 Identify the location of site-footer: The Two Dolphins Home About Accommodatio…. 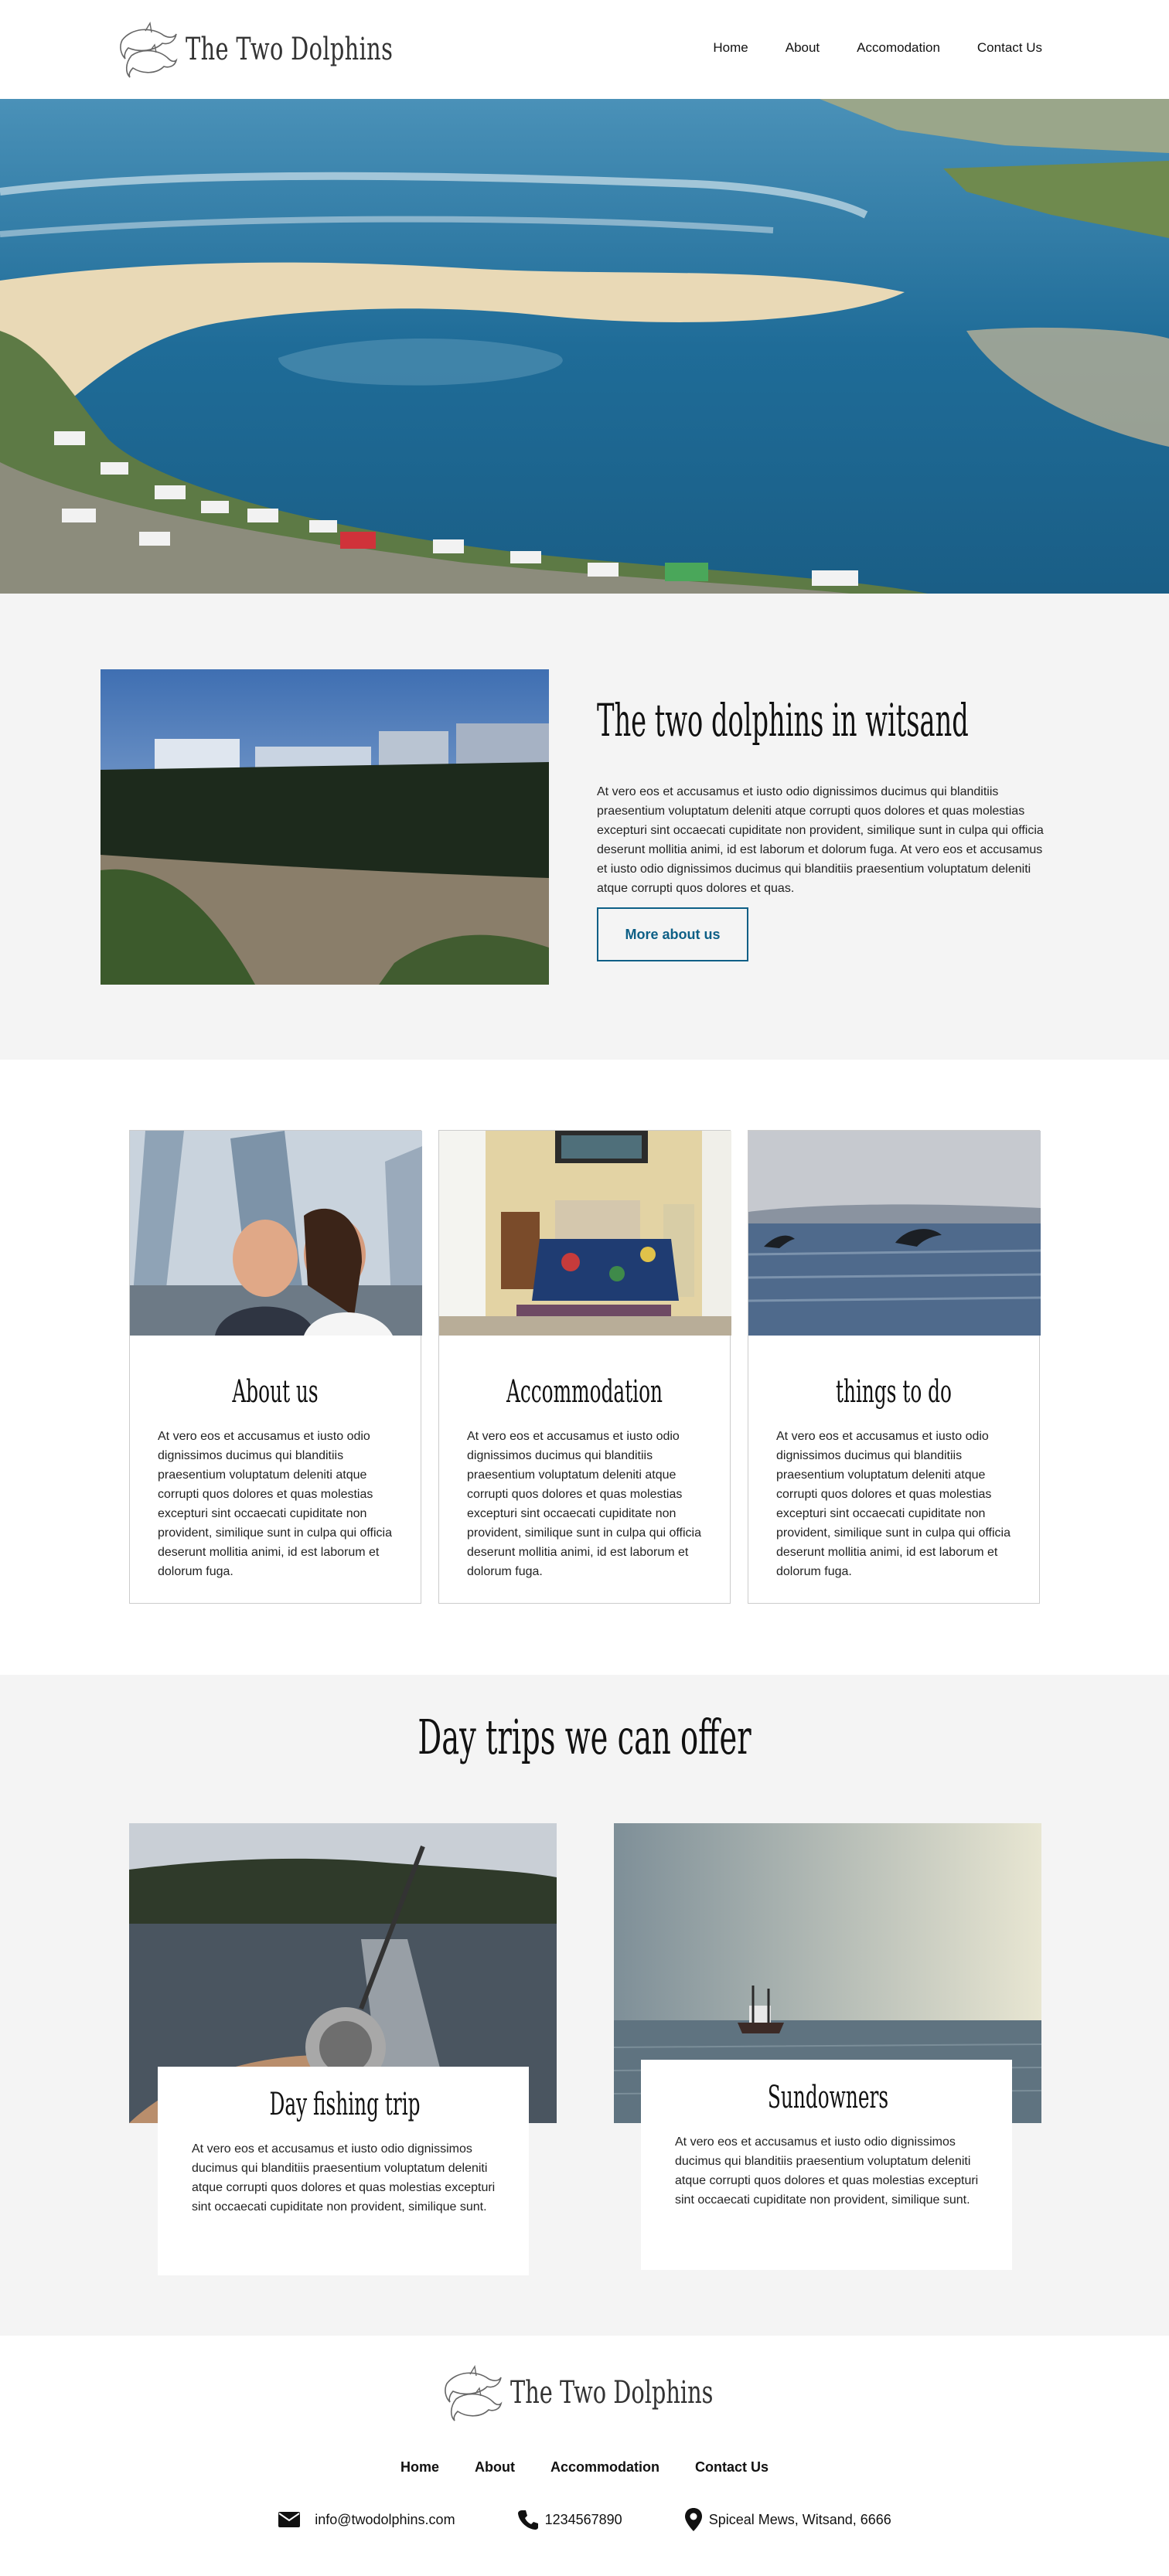
(584, 2456).